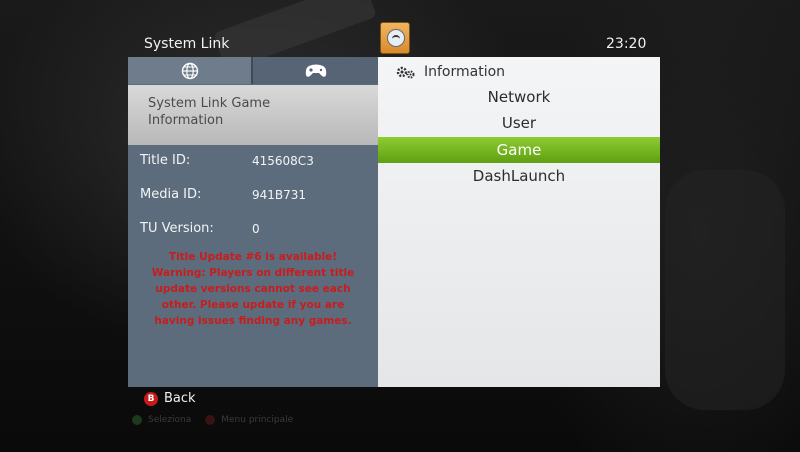  I want to click on information-label: Information, so click(465, 72).